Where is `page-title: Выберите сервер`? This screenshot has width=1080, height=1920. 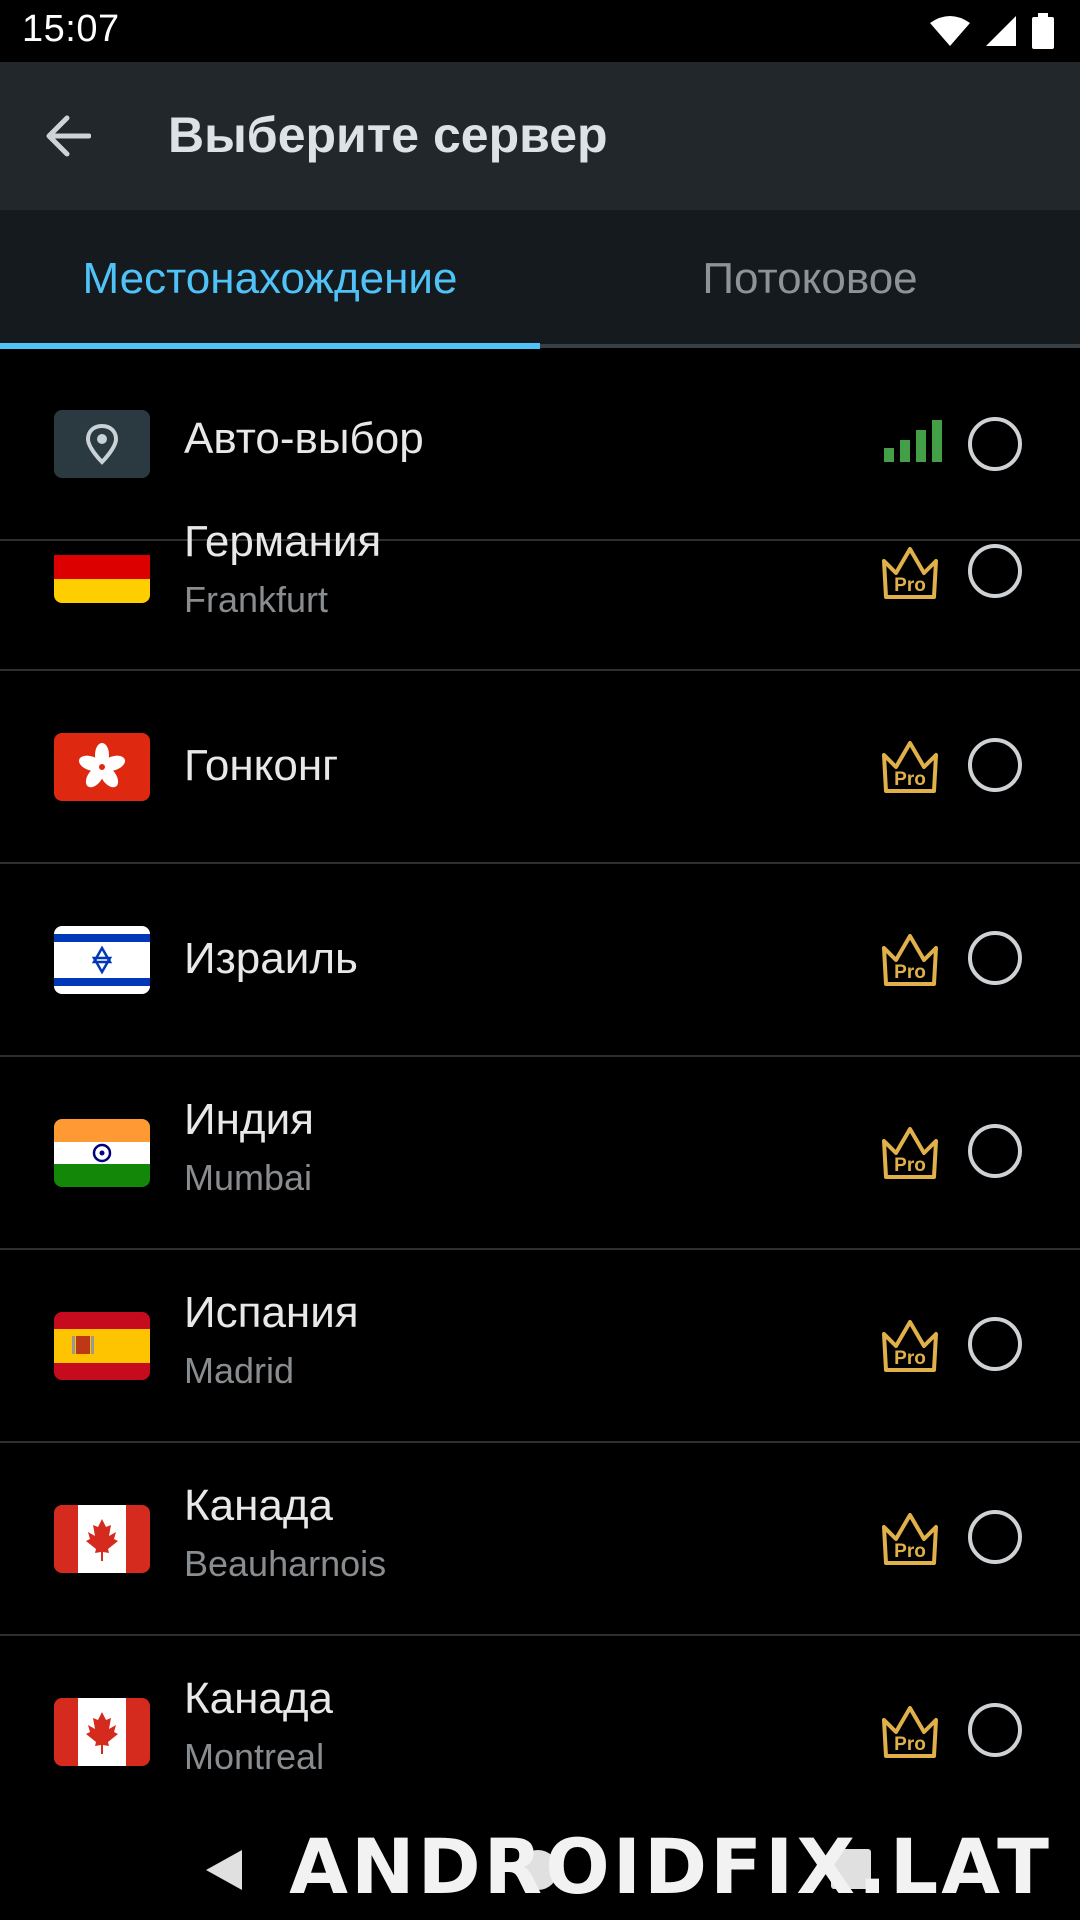
page-title: Выберите сервер is located at coordinates (388, 135).